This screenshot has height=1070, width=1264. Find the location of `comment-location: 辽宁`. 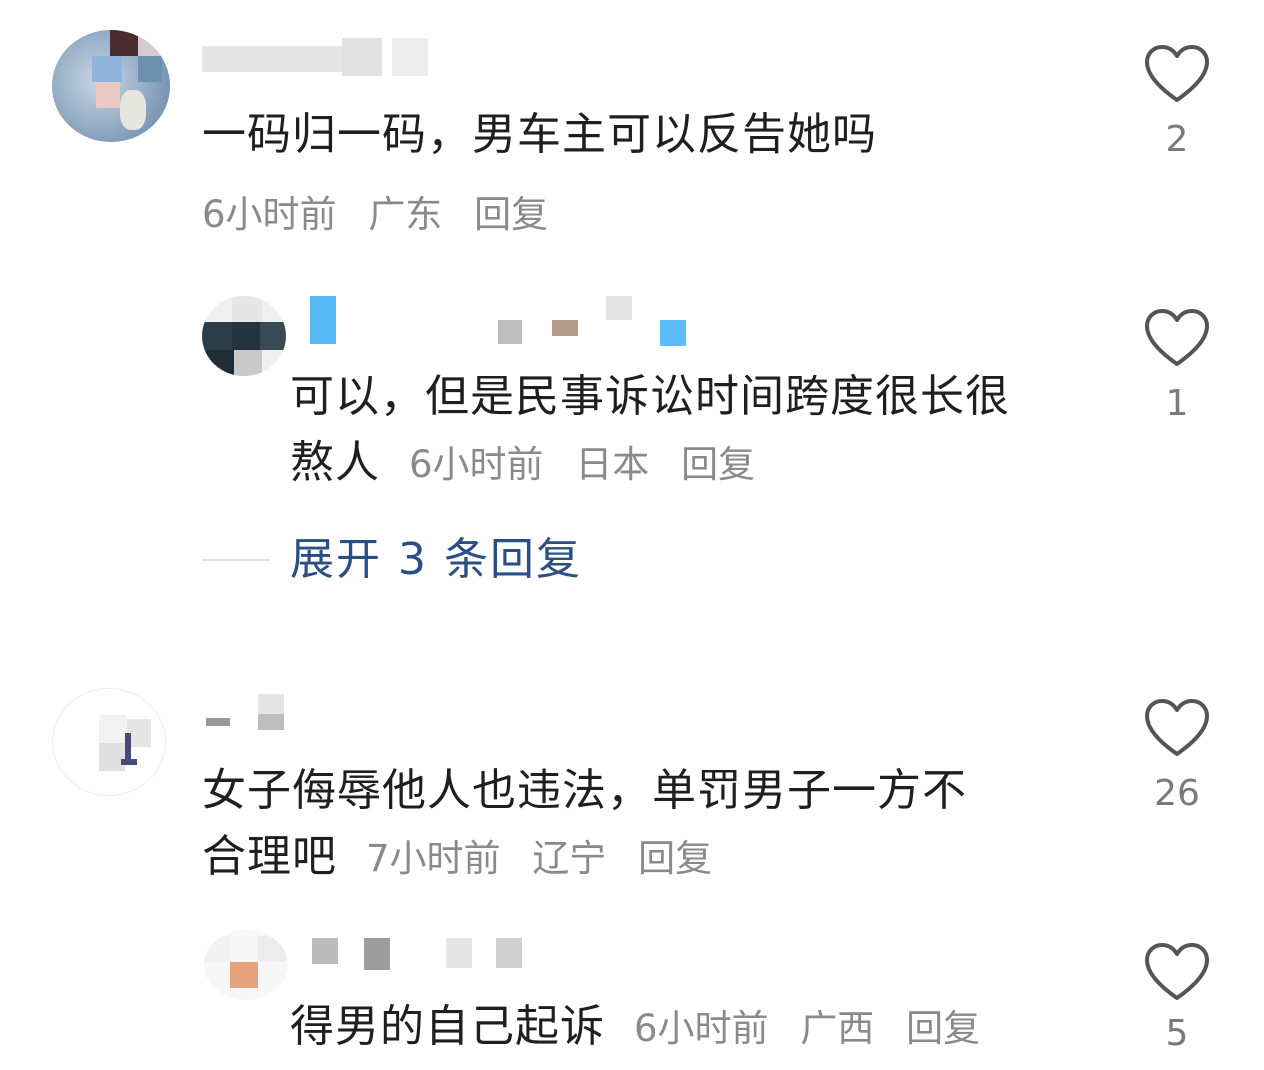

comment-location: 辽宁 is located at coordinates (569, 858).